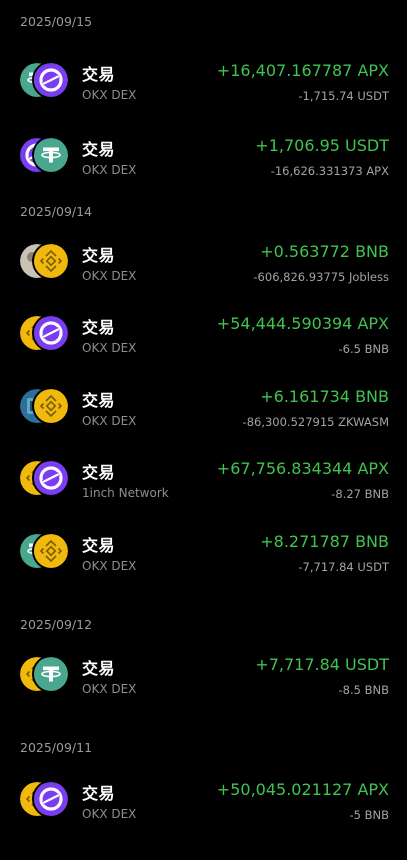 This screenshot has width=407, height=860. I want to click on sent-amount: -16,626.331373 APX, so click(329, 171).